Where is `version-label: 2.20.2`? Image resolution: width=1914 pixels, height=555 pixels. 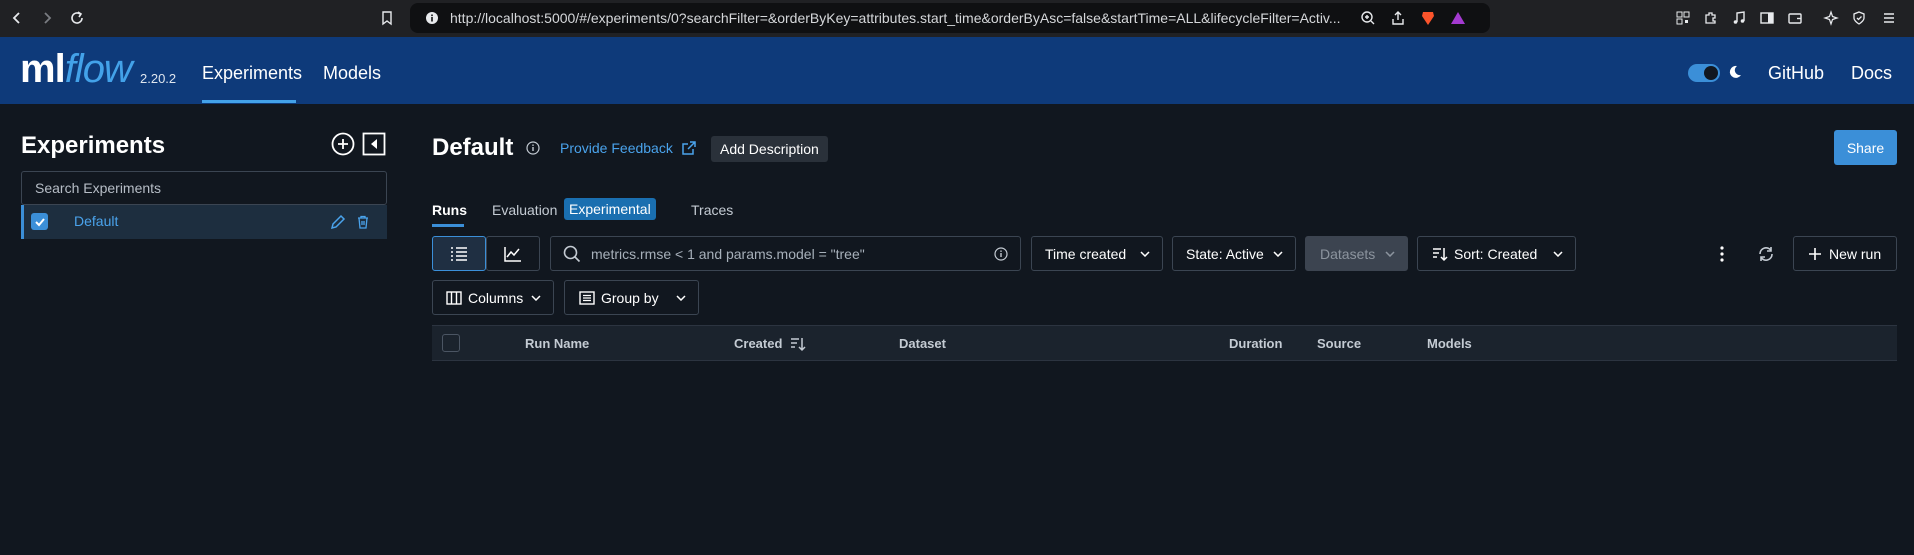
version-label: 2.20.2 is located at coordinates (158, 78).